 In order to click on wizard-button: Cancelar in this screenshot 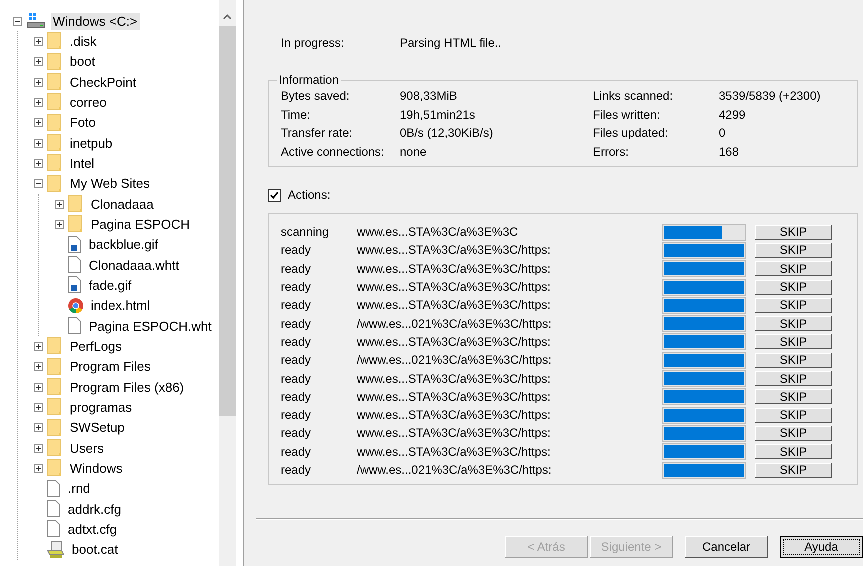, I will do `click(726, 547)`.